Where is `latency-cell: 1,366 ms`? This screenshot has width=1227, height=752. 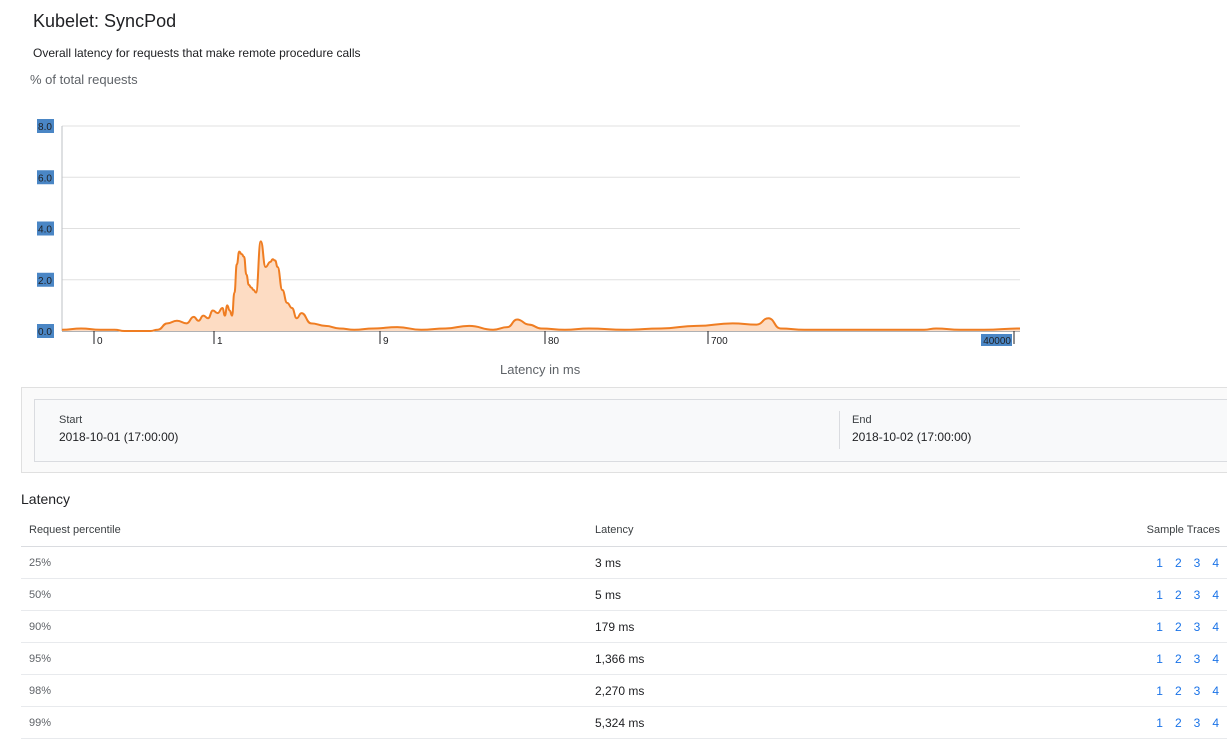 latency-cell: 1,366 ms is located at coordinates (845, 658).